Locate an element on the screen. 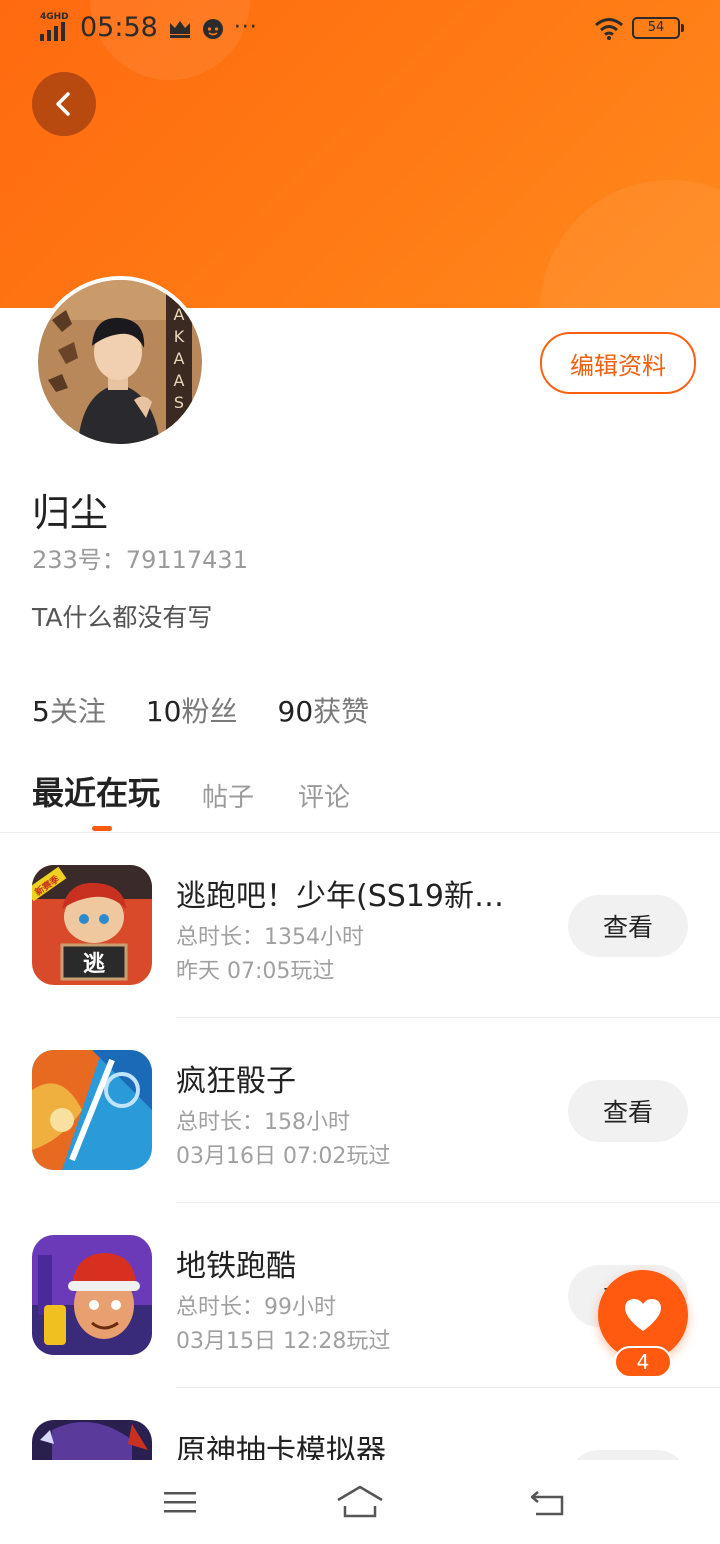  return-icon is located at coordinates (547, 1503).